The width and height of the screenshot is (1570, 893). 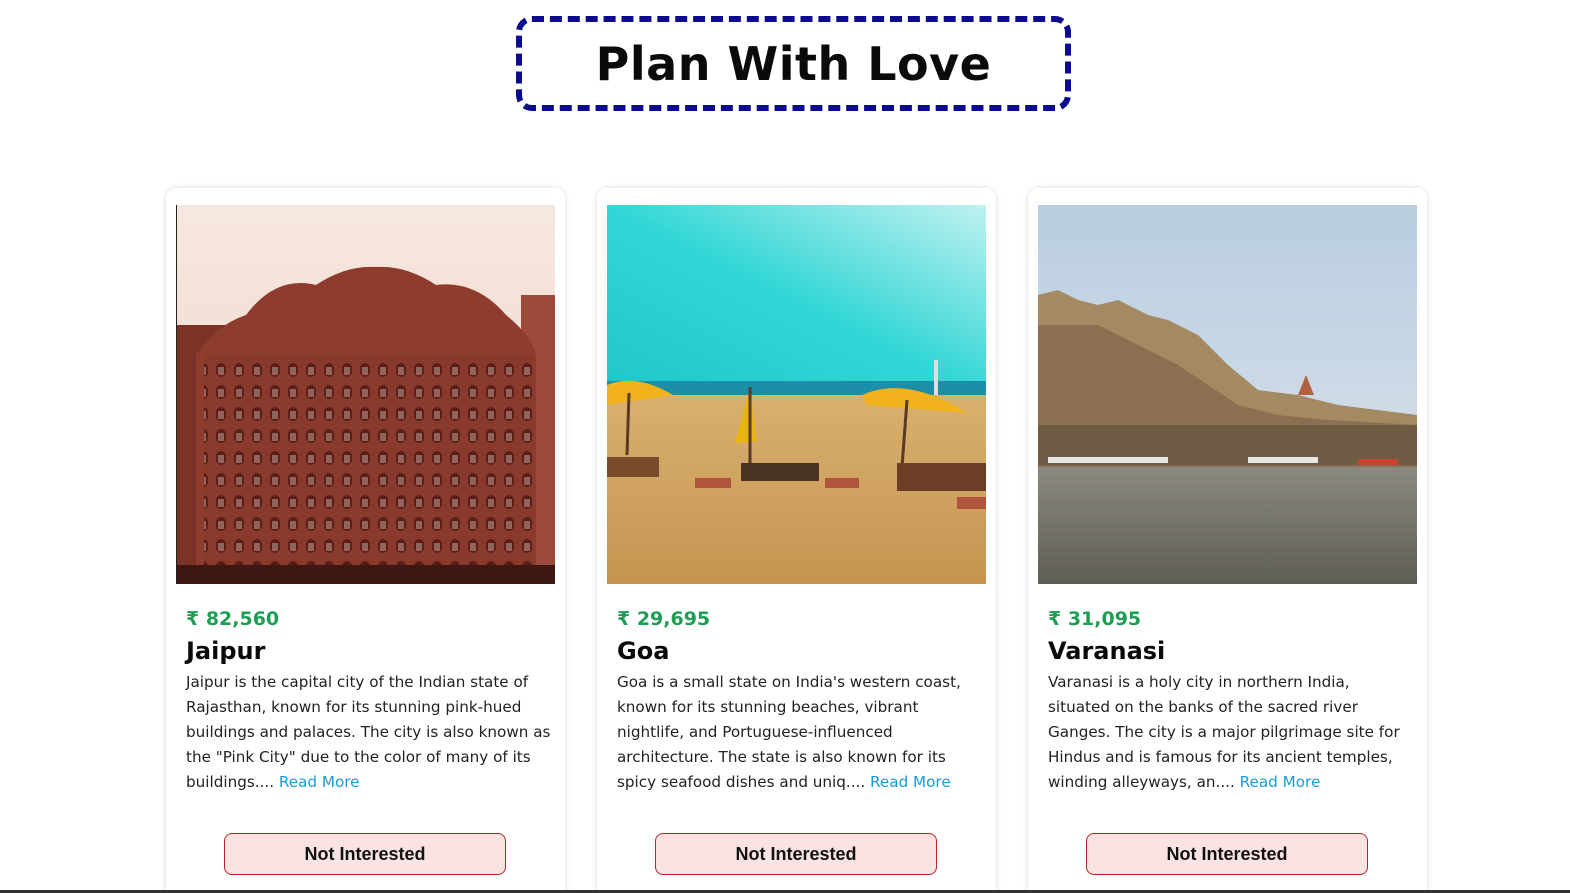 What do you see at coordinates (1107, 651) in the screenshot?
I see `tour-name: Varanasi` at bounding box center [1107, 651].